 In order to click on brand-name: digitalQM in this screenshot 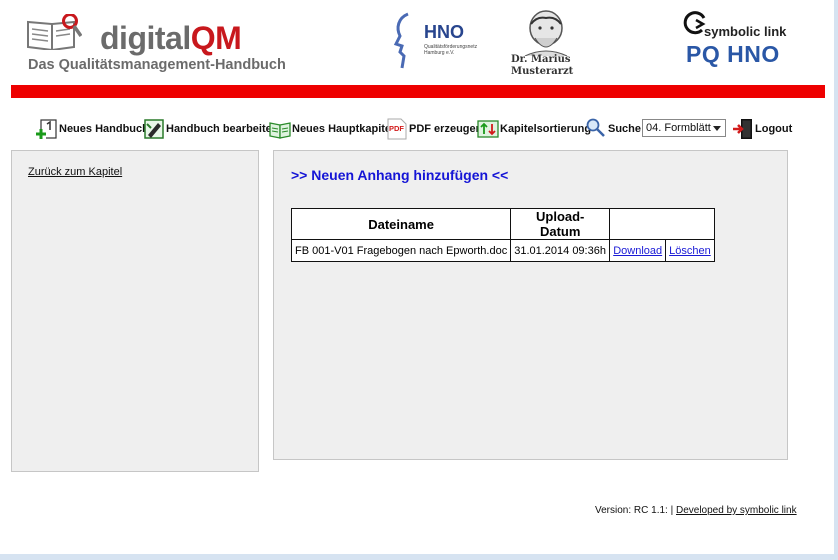, I will do `click(171, 38)`.